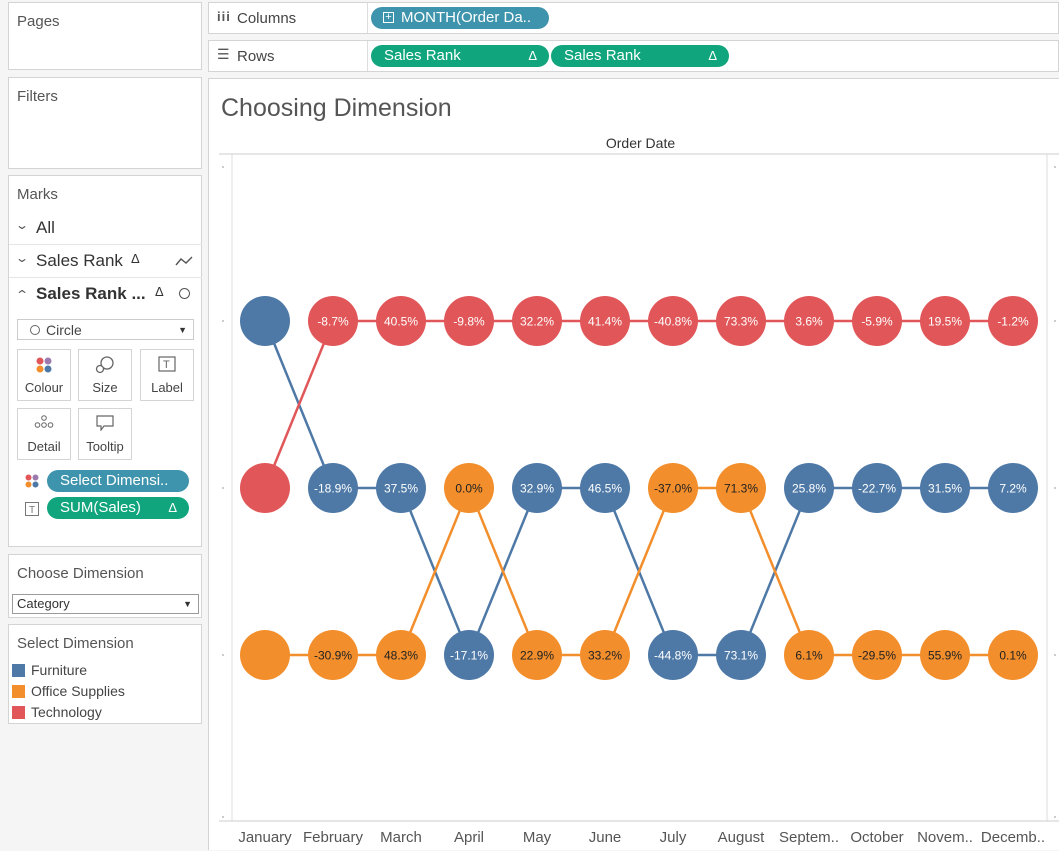  Describe the element at coordinates (184, 261) in the screenshot. I see `line-mark-icon` at that location.